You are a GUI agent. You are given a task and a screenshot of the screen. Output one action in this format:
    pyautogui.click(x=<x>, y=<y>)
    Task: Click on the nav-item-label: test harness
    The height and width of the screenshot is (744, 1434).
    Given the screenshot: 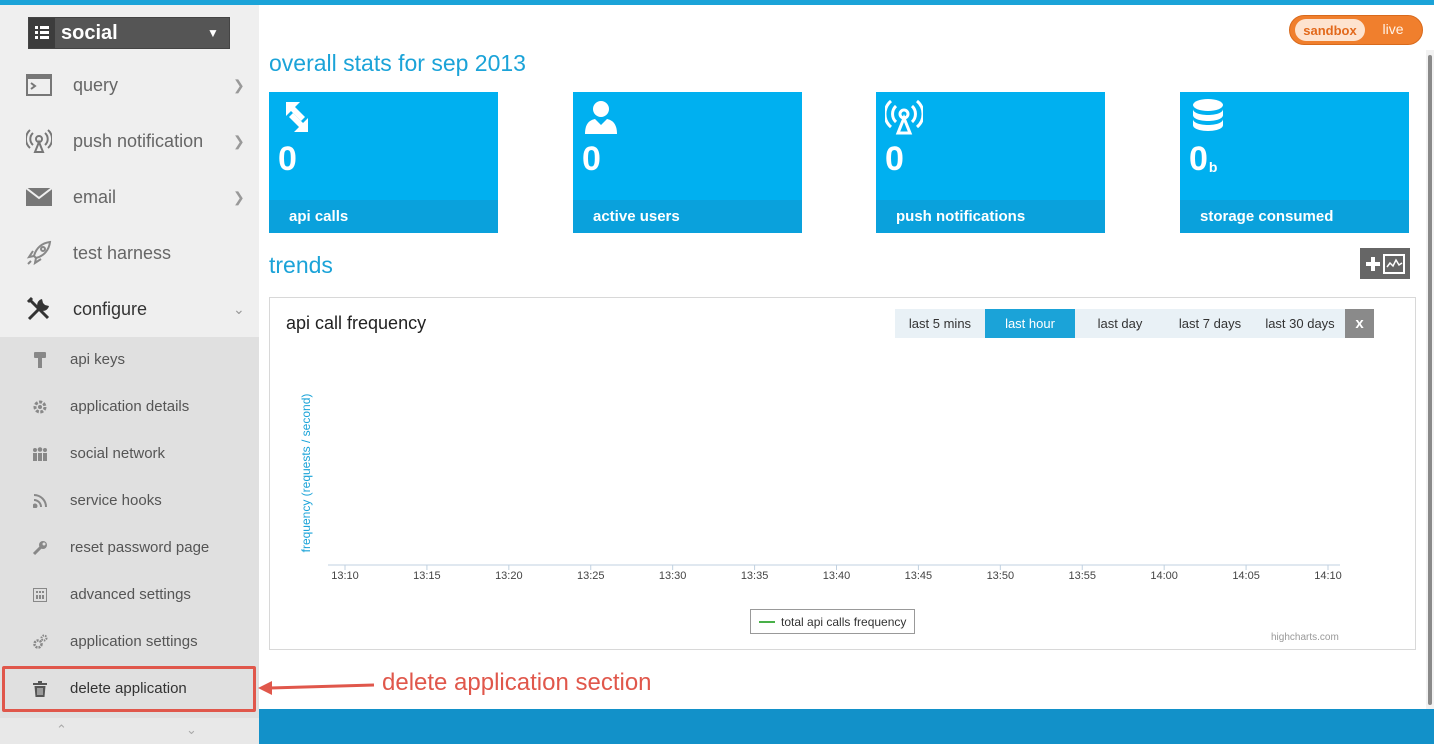 What is the action you would take?
    pyautogui.click(x=122, y=252)
    